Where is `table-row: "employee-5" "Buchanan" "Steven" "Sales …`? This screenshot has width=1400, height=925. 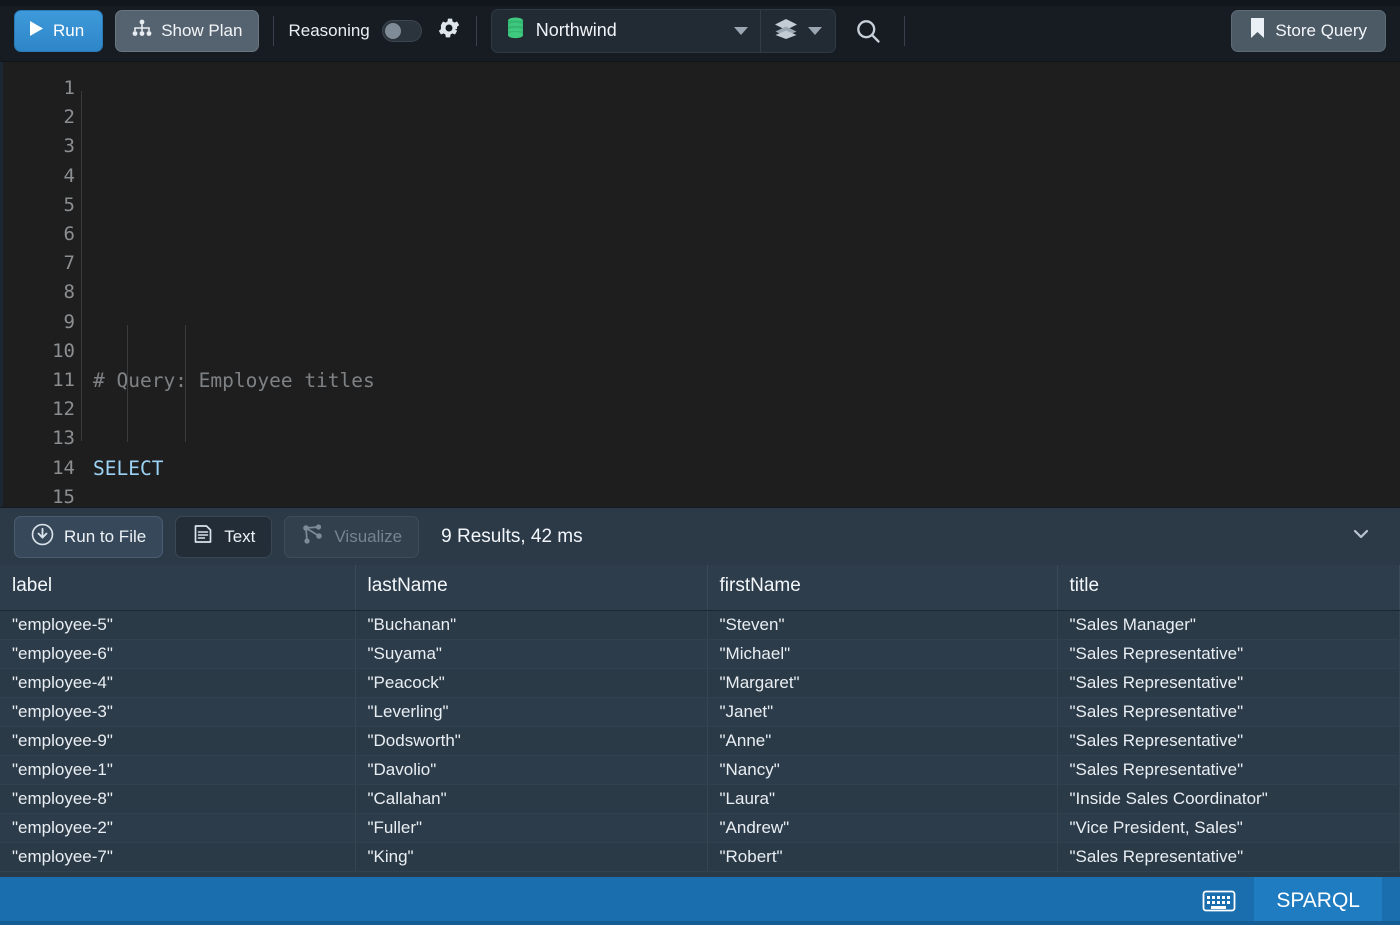 table-row: "employee-5" "Buchanan" "Steven" "Sales … is located at coordinates (700, 625).